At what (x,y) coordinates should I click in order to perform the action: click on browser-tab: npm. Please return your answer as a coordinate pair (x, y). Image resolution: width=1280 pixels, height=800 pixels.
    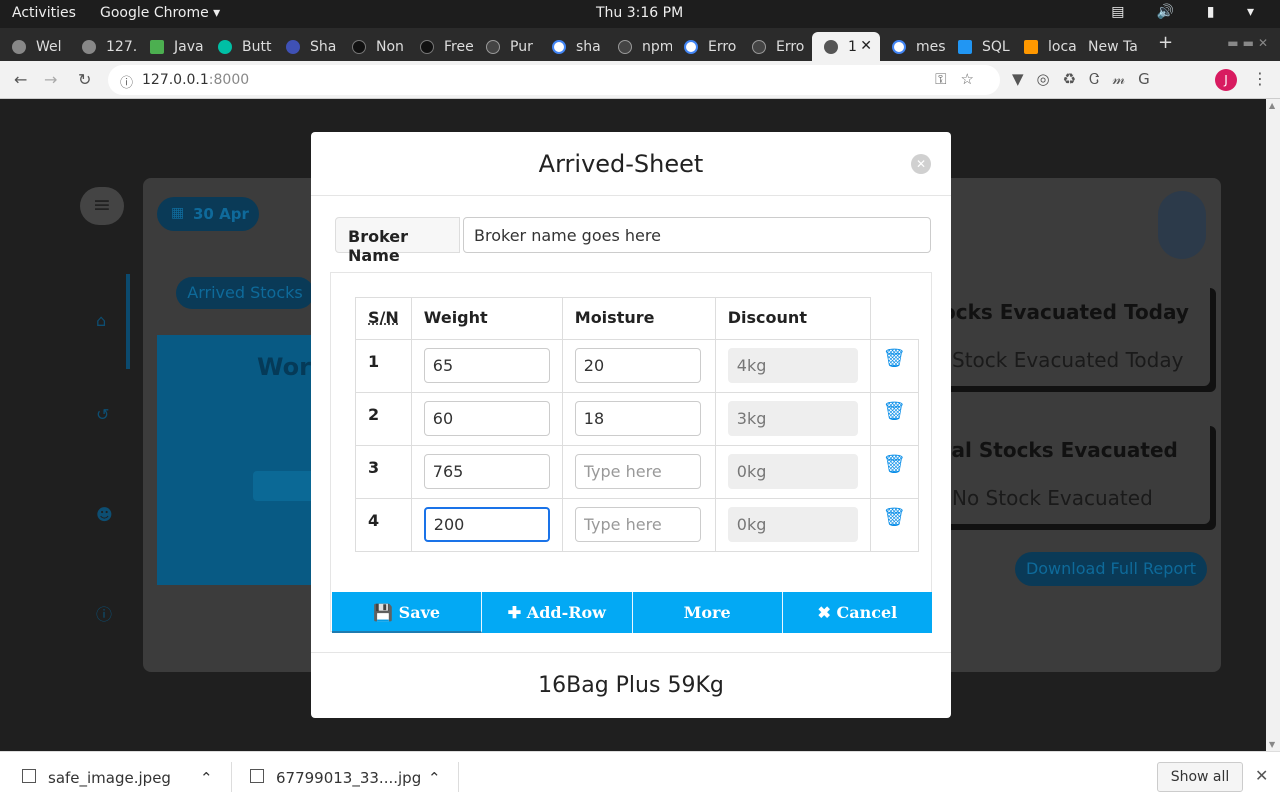
    Looking at the image, I should click on (639, 46).